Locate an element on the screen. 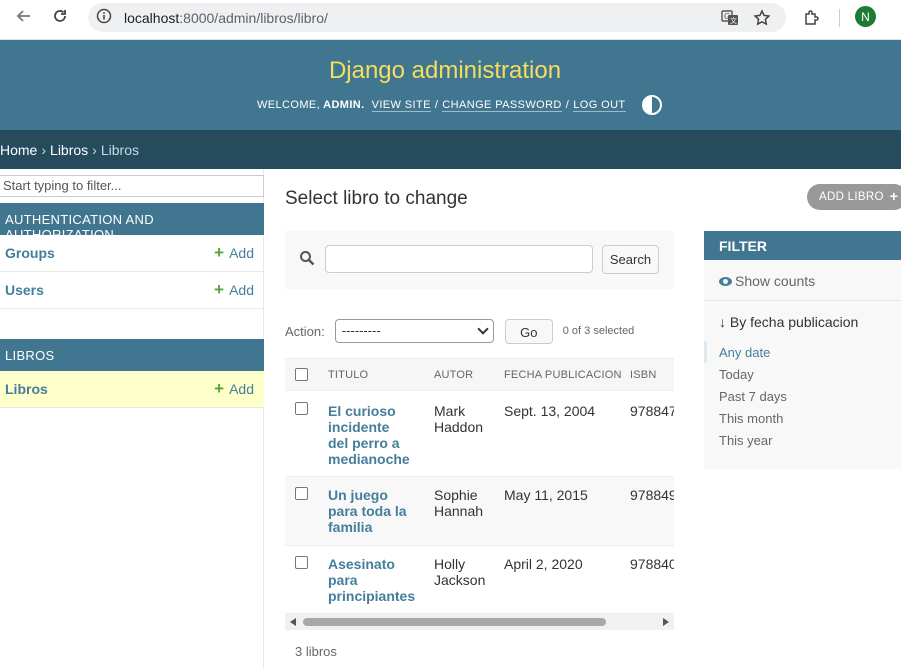 The height and width of the screenshot is (668, 901). add-libros-link: + Add is located at coordinates (234, 389).